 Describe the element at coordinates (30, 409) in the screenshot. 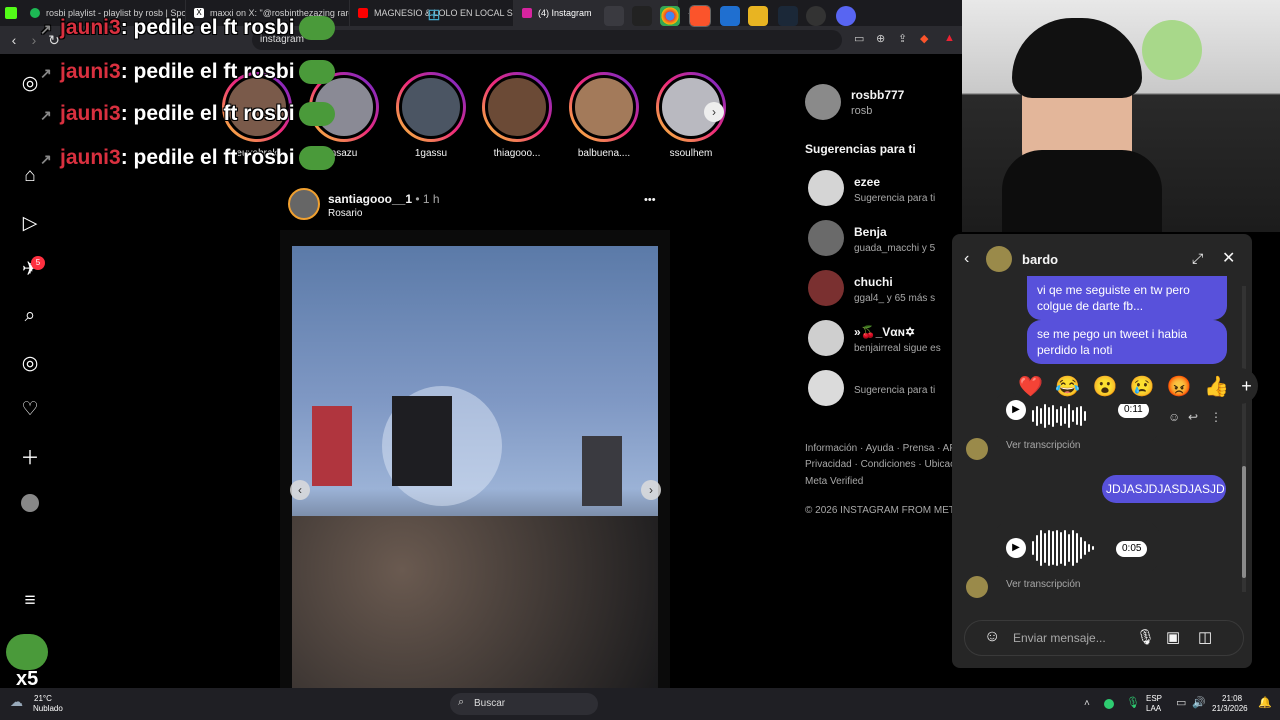

I see `heart-icon: ♡` at that location.